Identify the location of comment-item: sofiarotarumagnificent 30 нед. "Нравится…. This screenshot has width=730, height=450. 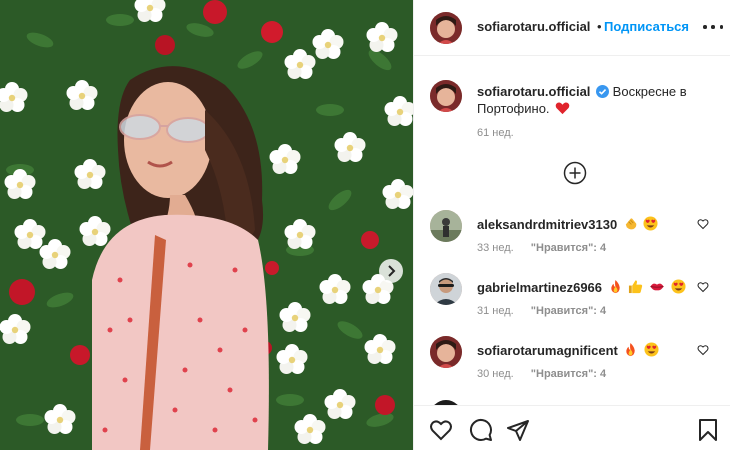
(572, 366).